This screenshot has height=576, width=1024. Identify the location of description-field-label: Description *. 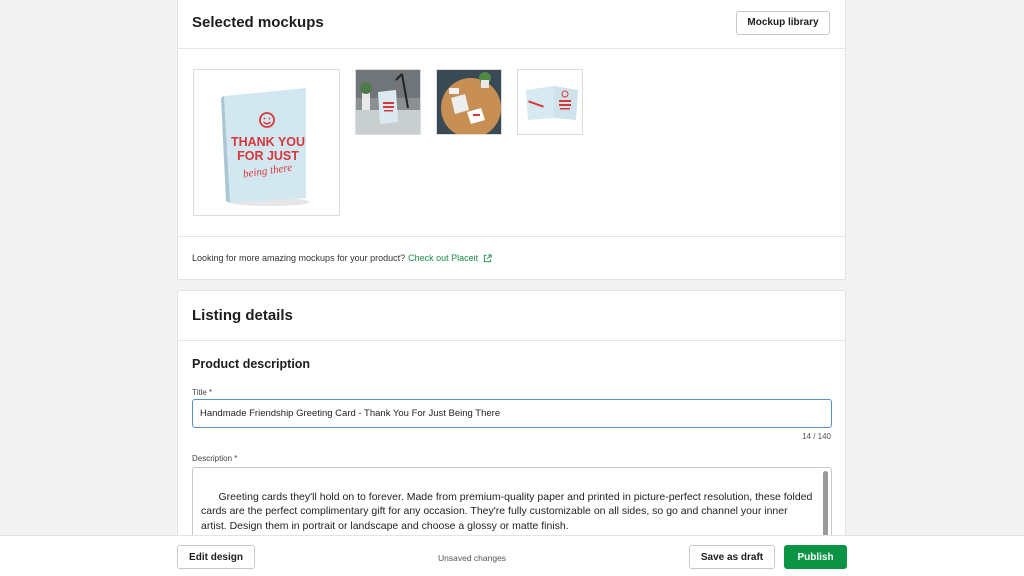
(215, 458).